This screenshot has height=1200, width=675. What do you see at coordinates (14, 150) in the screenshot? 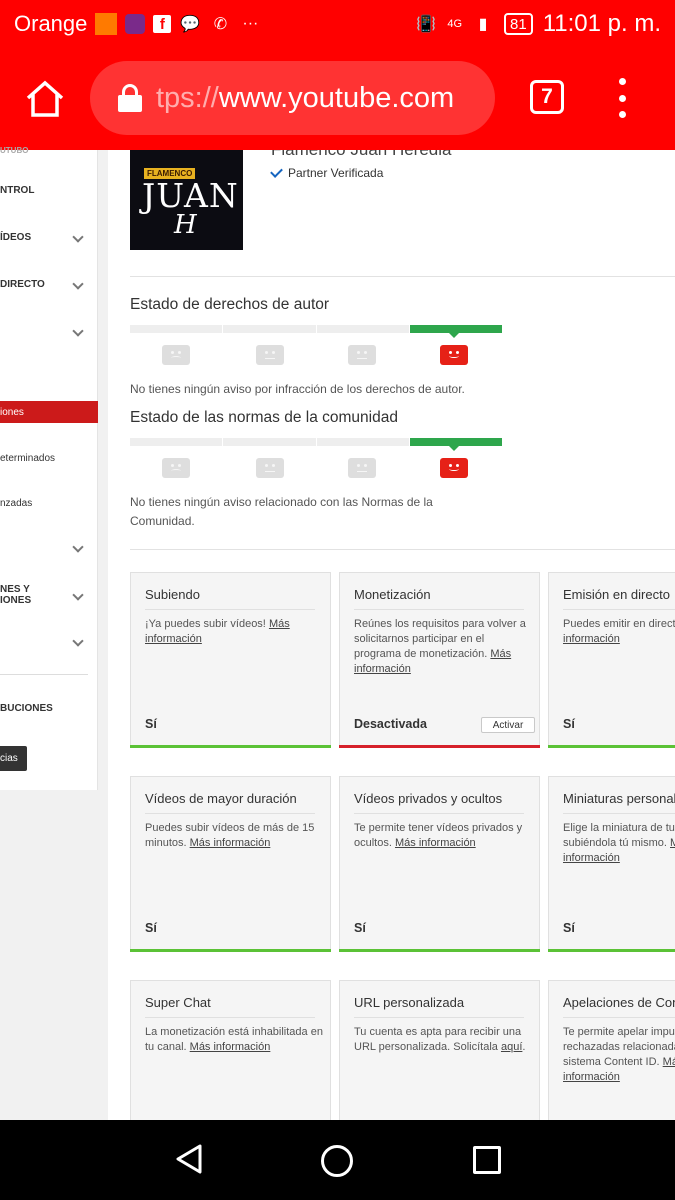
I see `sidebar-item-cut: UTUBO` at bounding box center [14, 150].